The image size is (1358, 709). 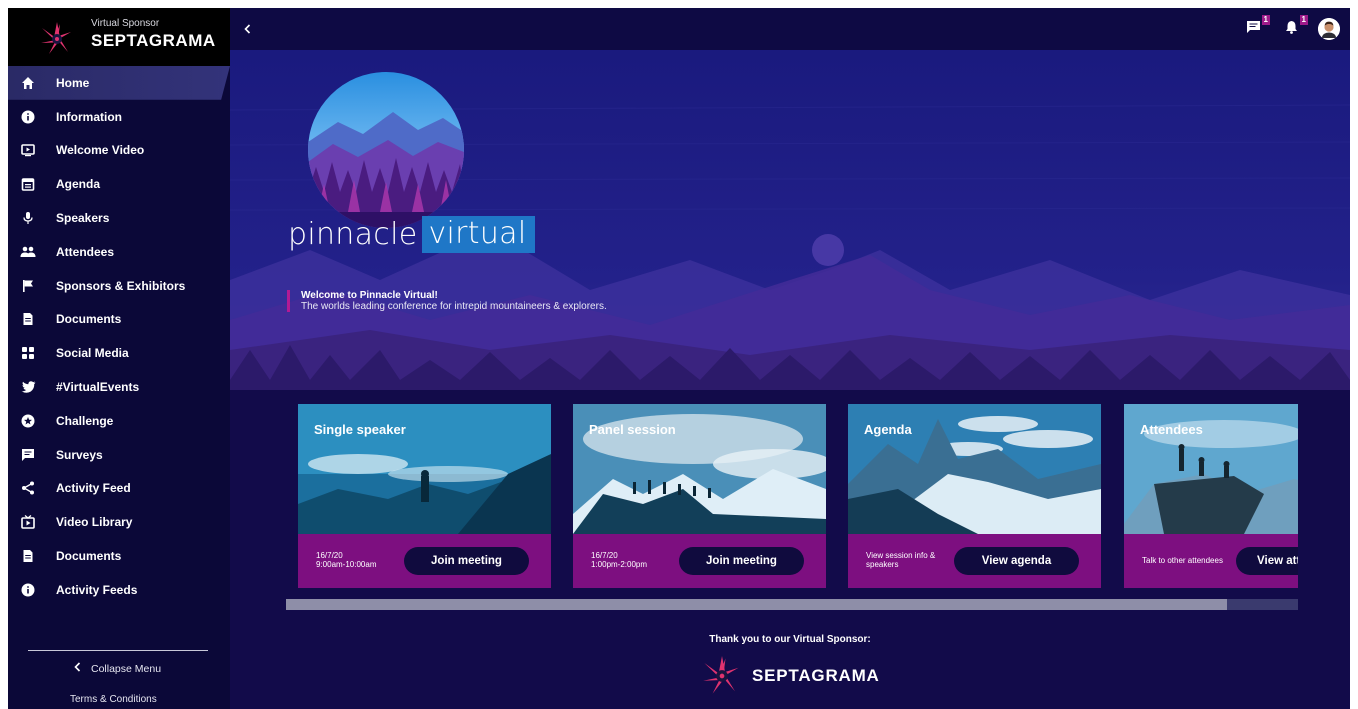 What do you see at coordinates (97, 589) in the screenshot?
I see `sidebar-item-label: Activity Feeds` at bounding box center [97, 589].